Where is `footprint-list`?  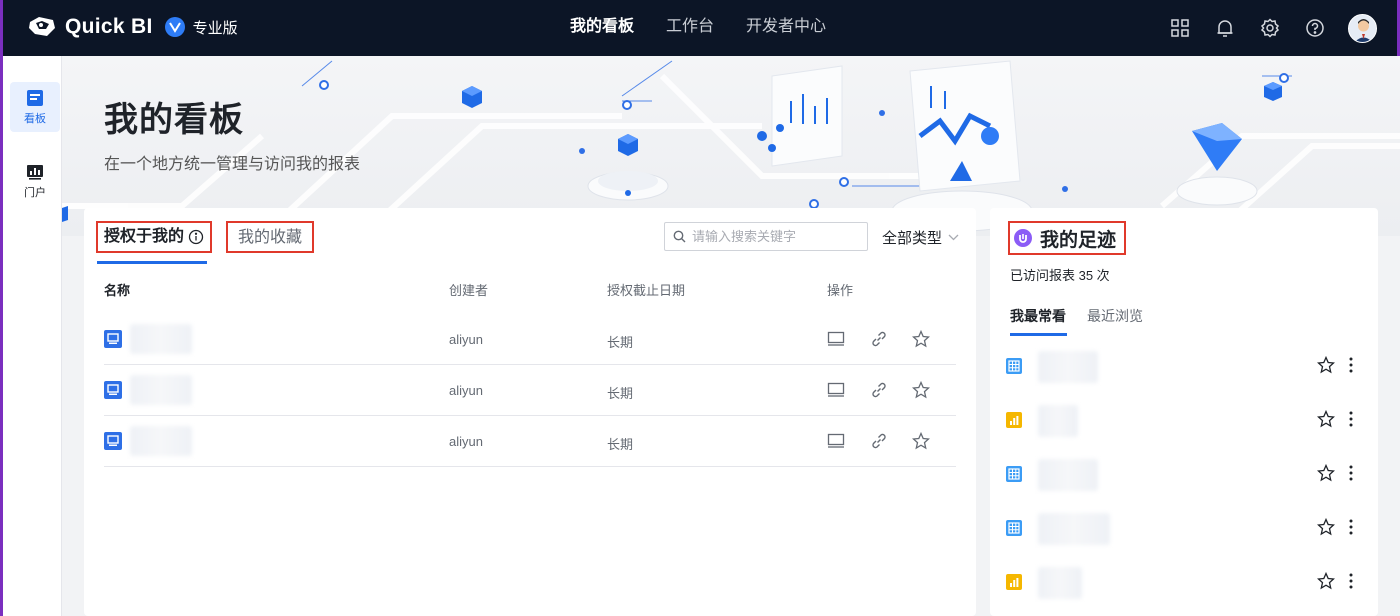 footprint-list is located at coordinates (1184, 474).